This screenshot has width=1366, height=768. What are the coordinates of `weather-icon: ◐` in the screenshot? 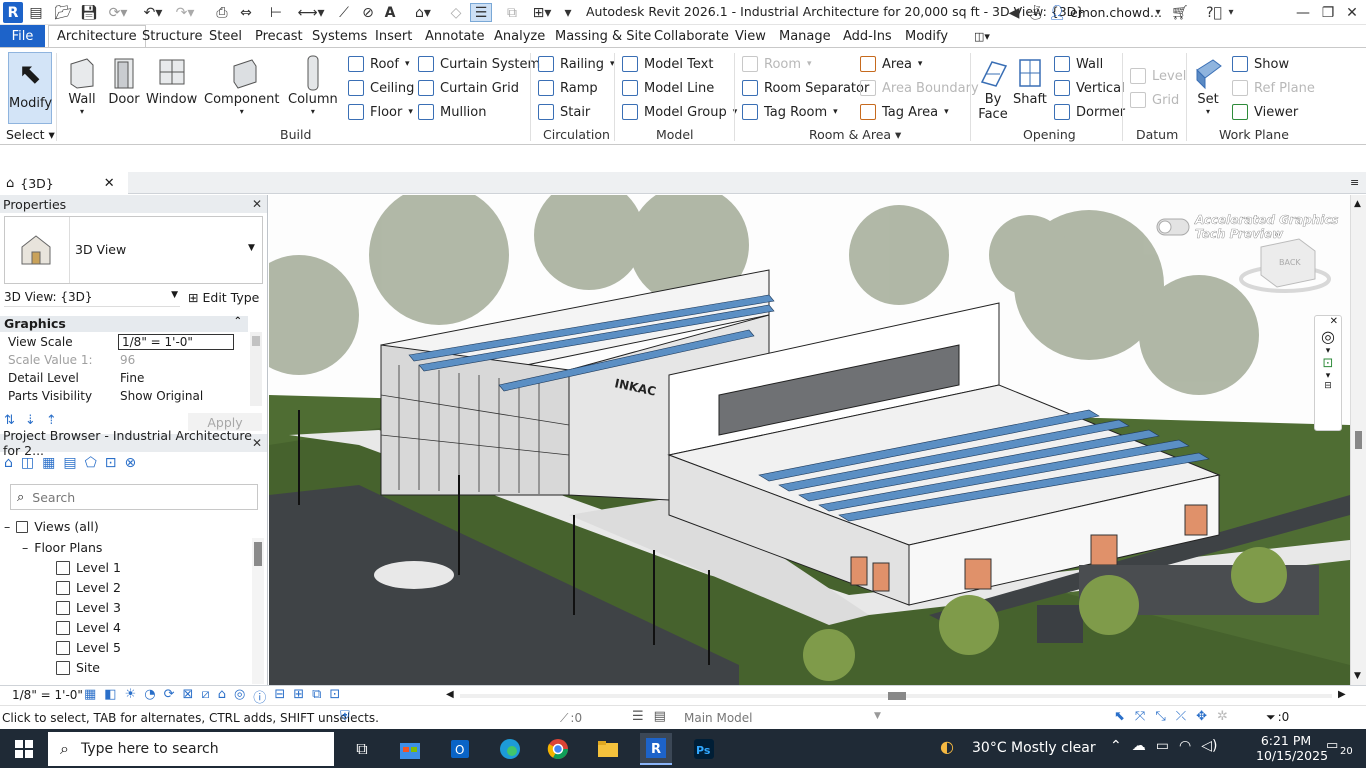 It's located at (947, 746).